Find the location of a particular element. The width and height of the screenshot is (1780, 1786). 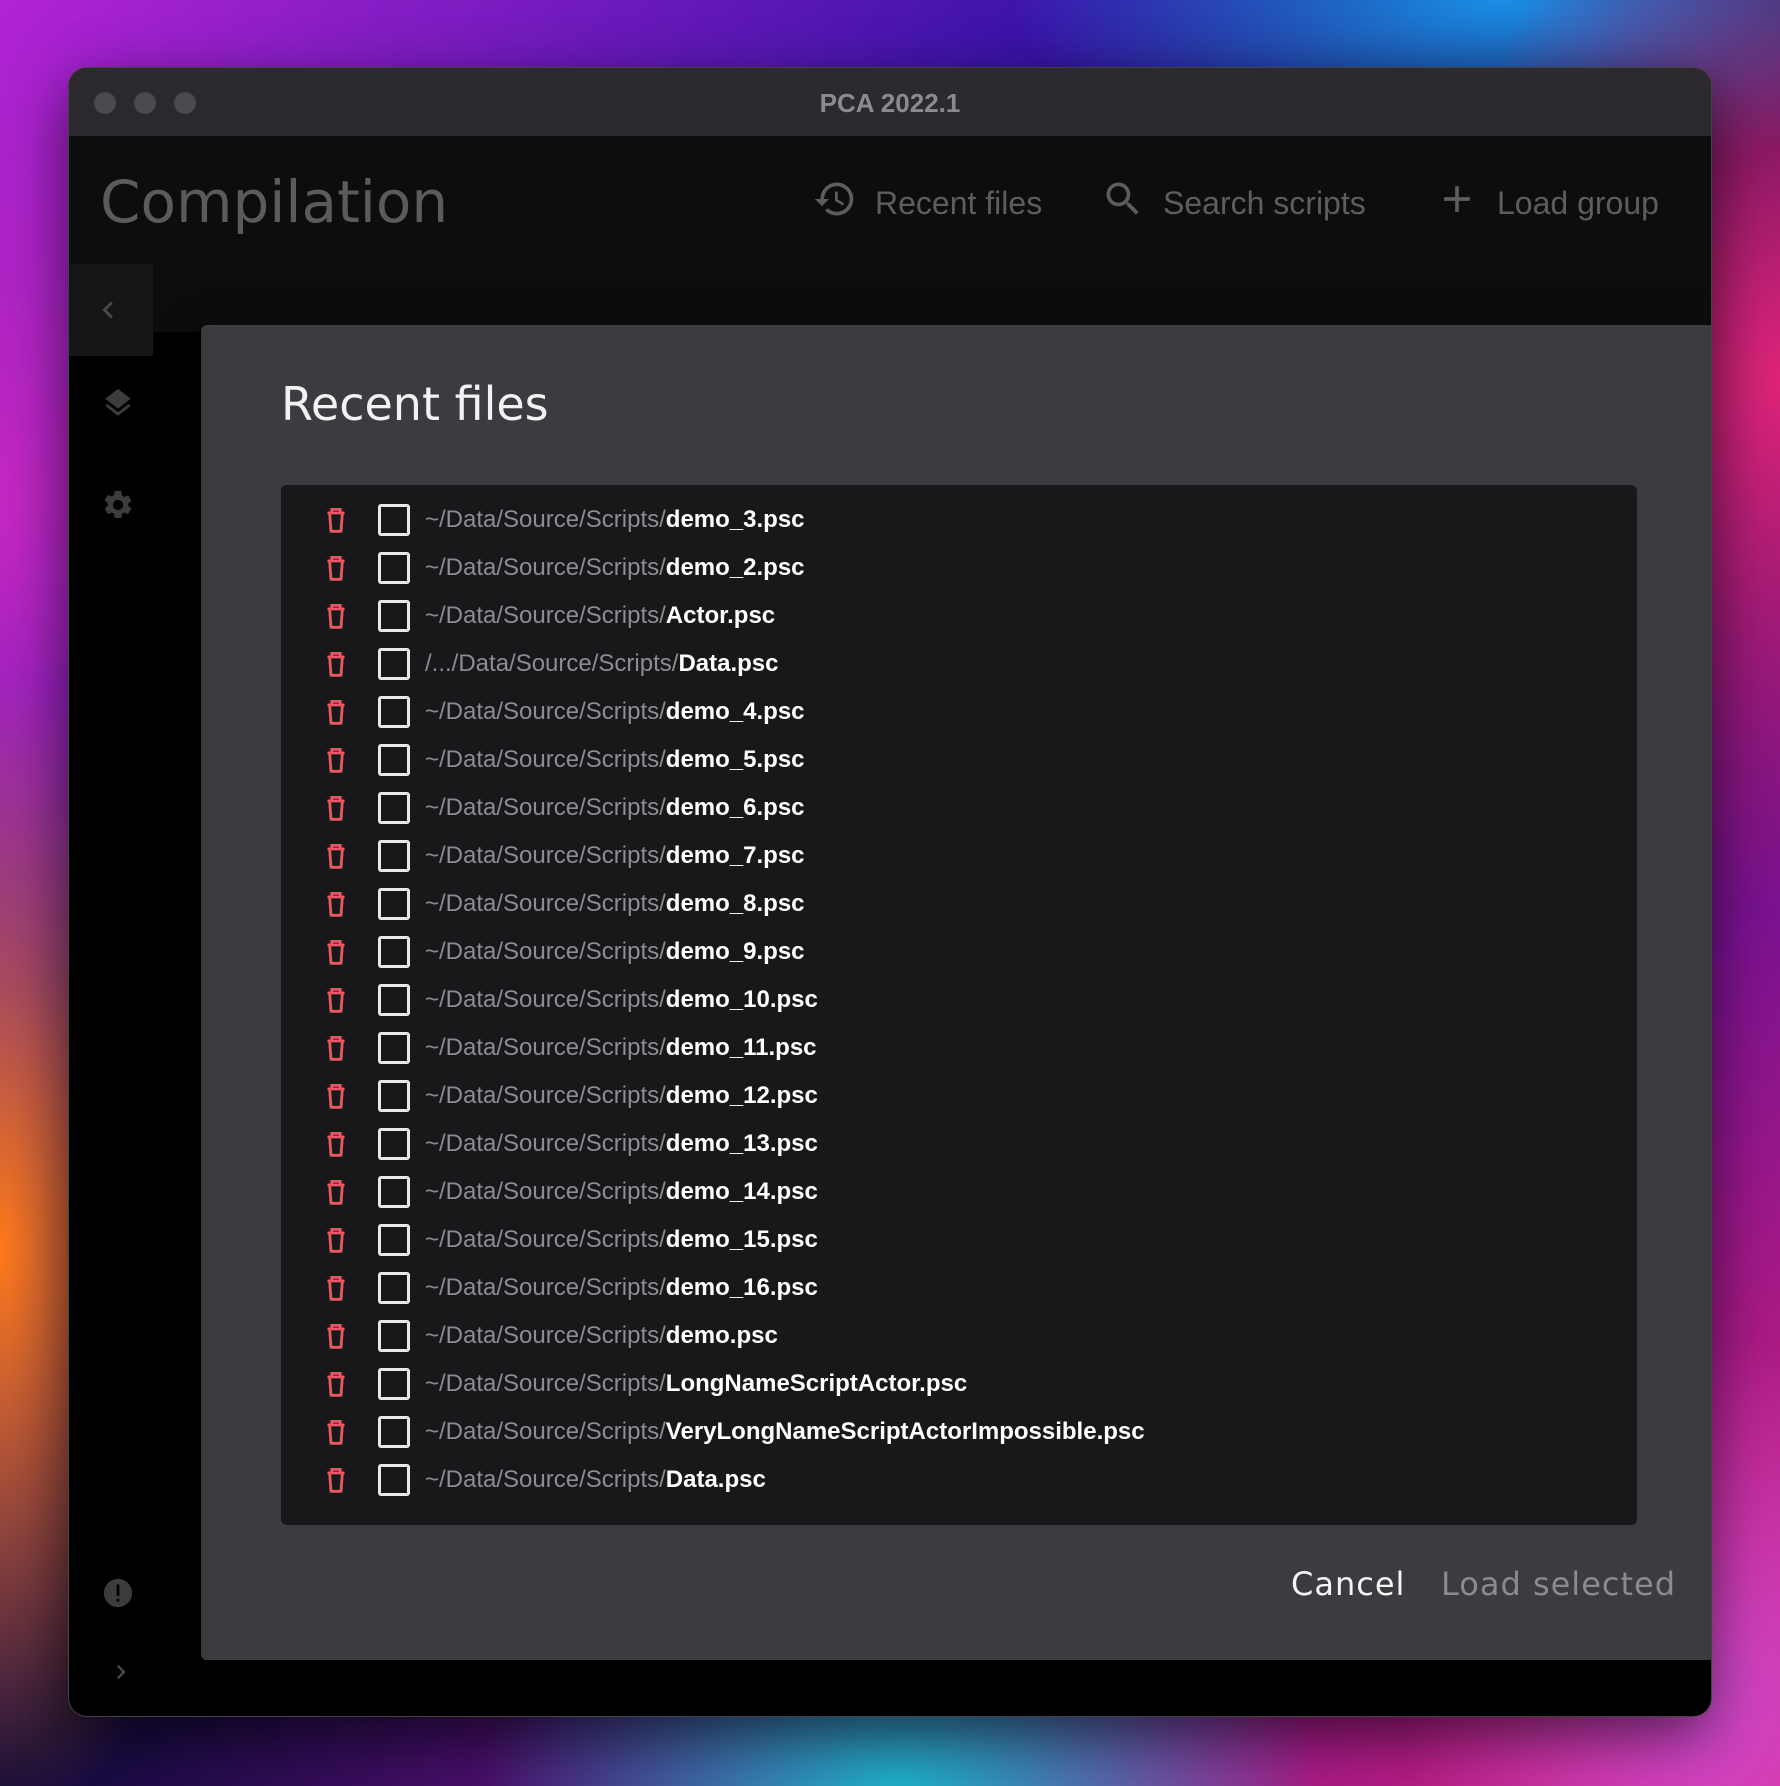

list-item: ~/Data/Source/Scripts/demo_10.psc is located at coordinates (959, 1000).